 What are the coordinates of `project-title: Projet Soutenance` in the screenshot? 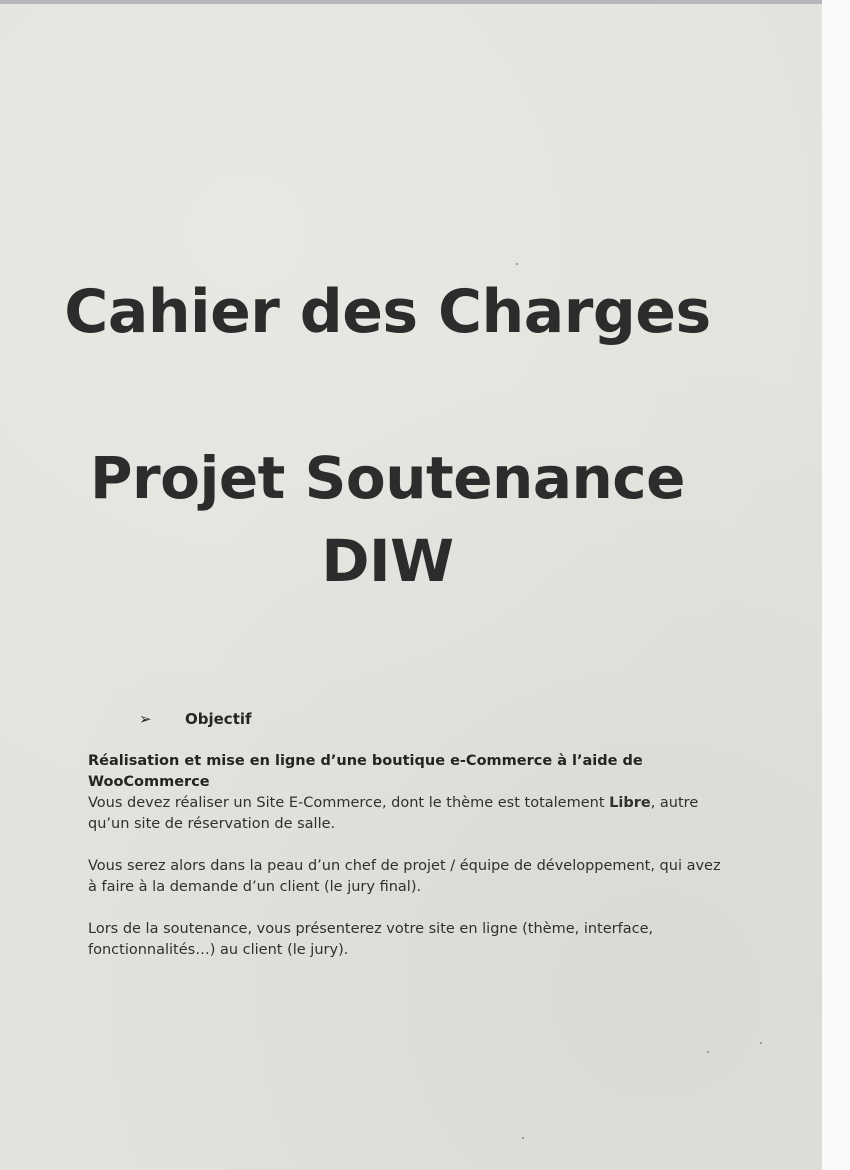 It's located at (387, 478).